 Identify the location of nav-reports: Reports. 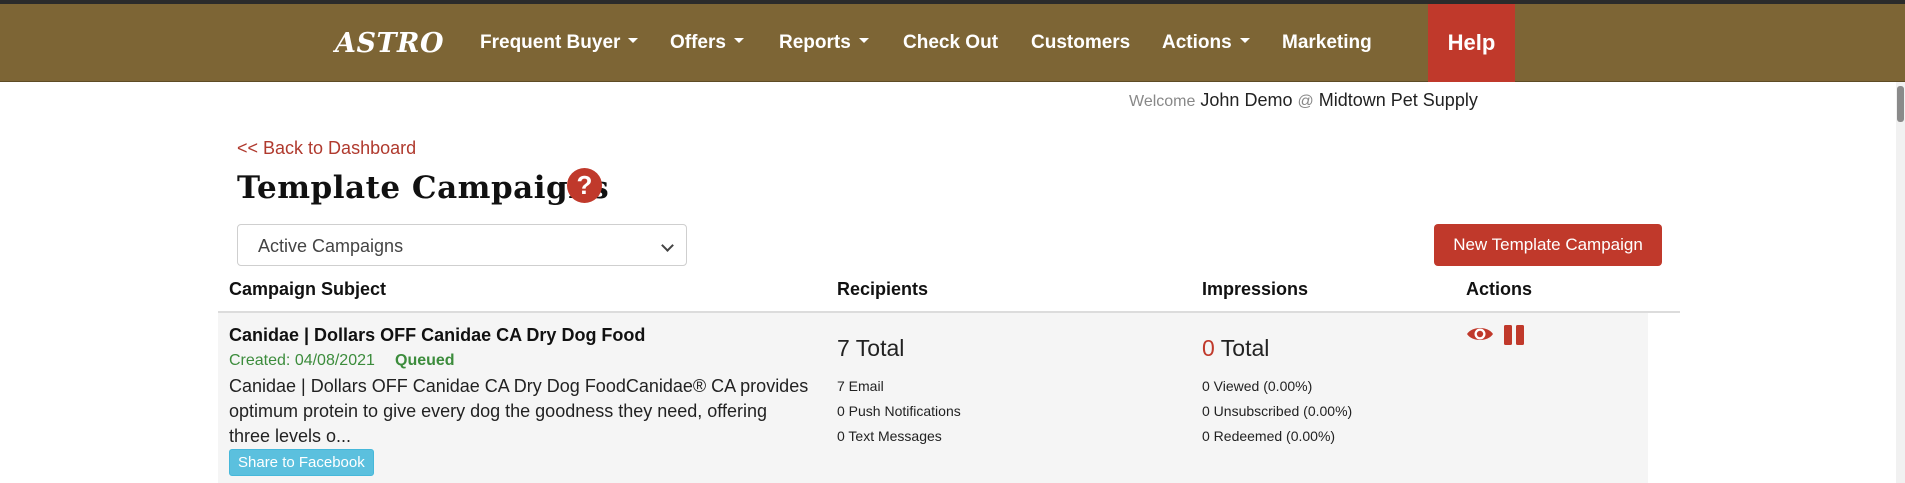
(824, 43).